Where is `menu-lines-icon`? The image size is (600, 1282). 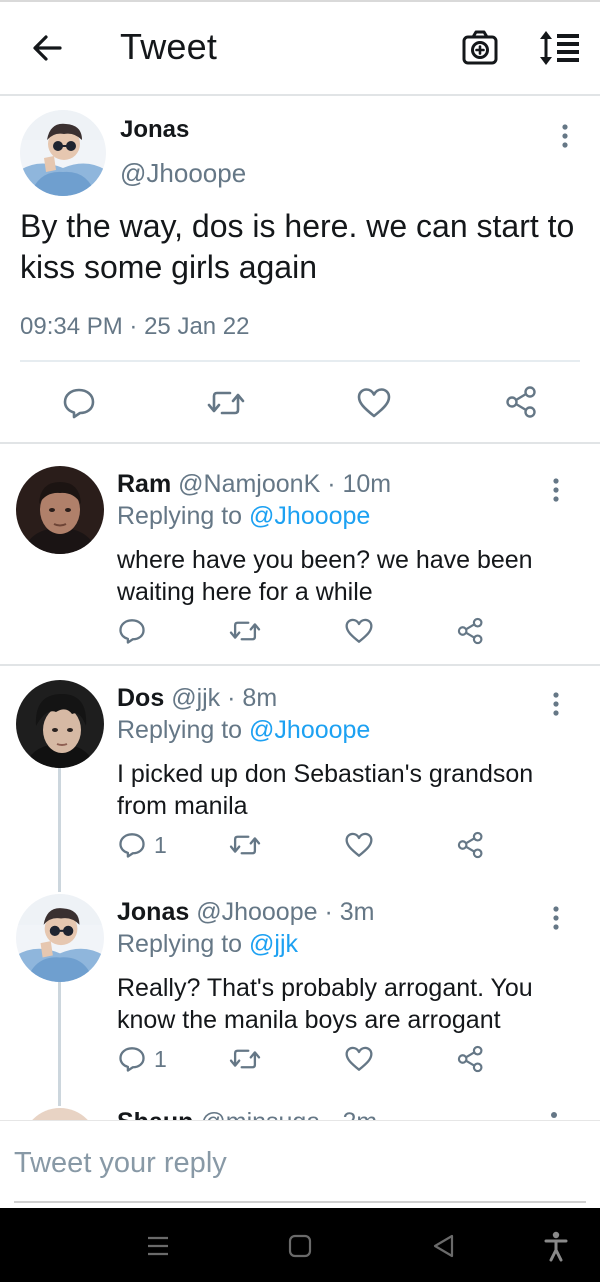 menu-lines-icon is located at coordinates (158, 1246).